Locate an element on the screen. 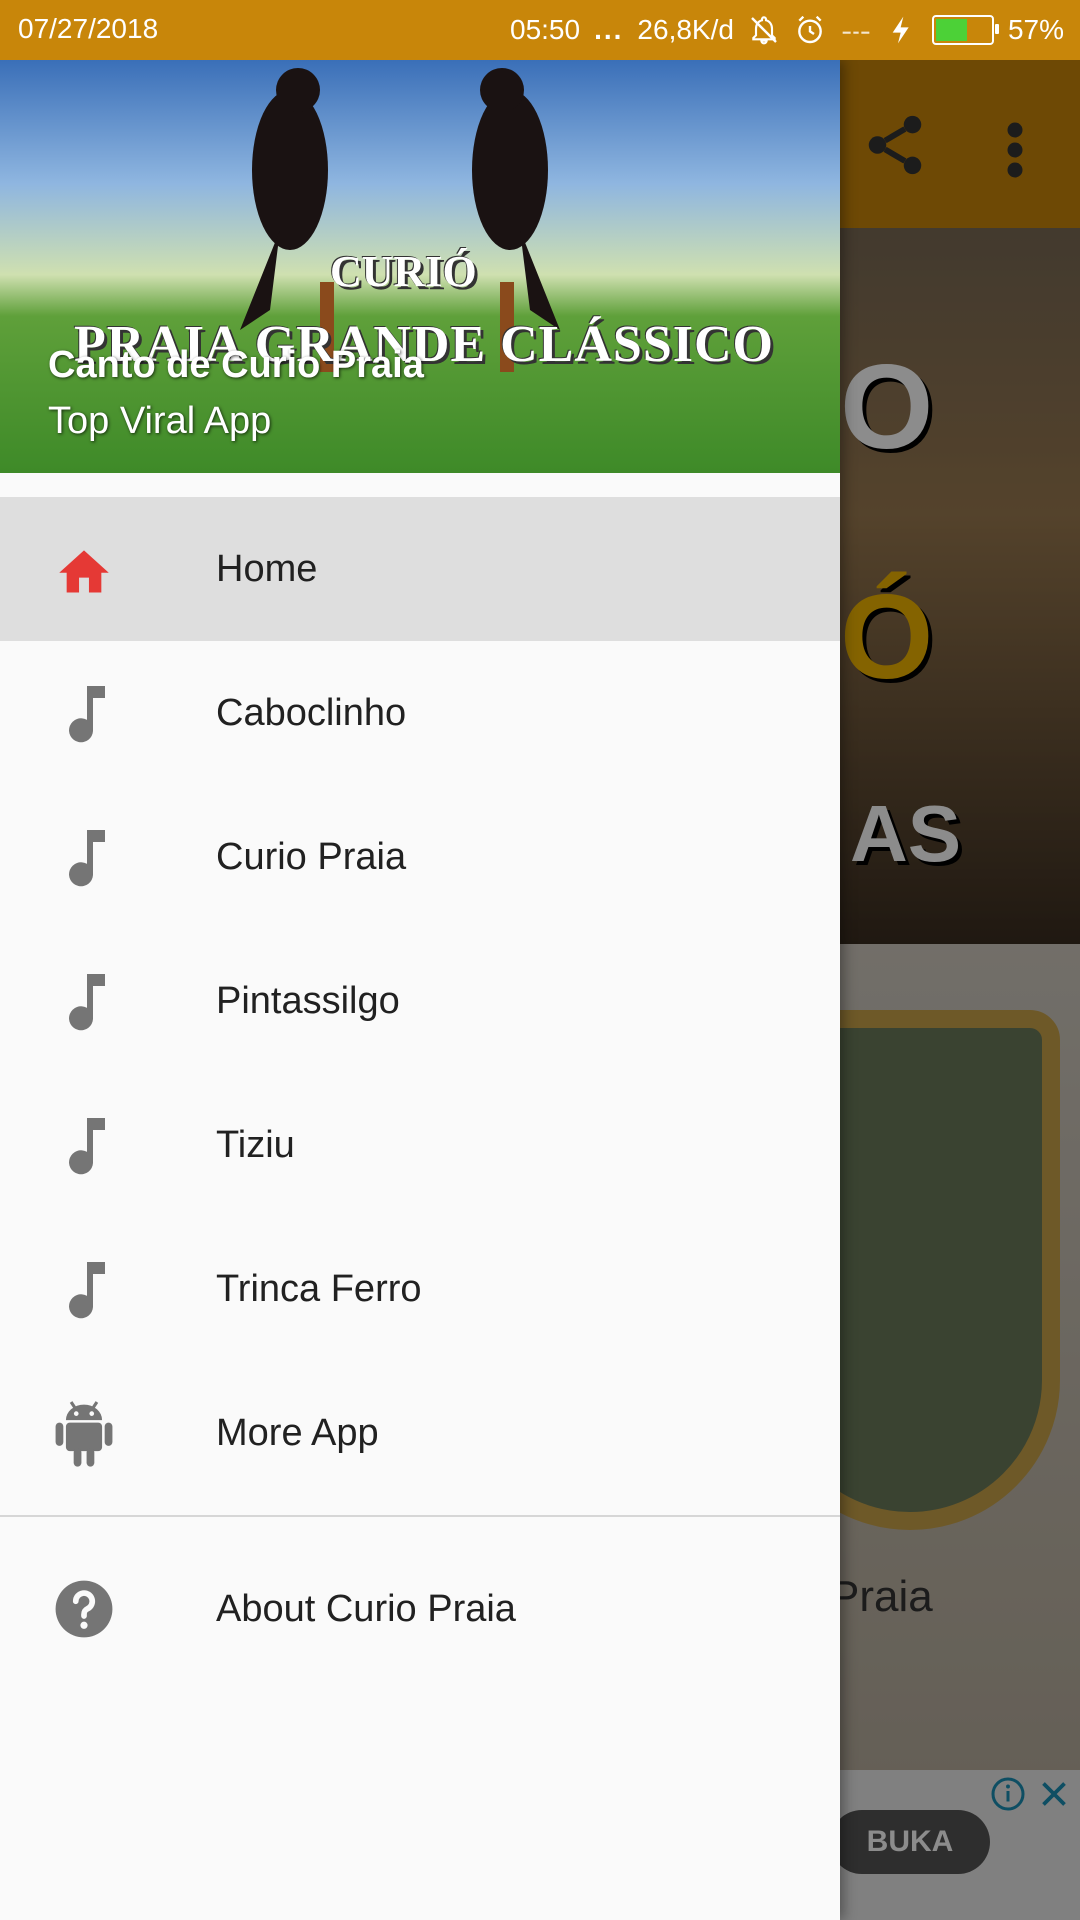 The image size is (1080, 1920). notifications-off-icon is located at coordinates (764, 30).